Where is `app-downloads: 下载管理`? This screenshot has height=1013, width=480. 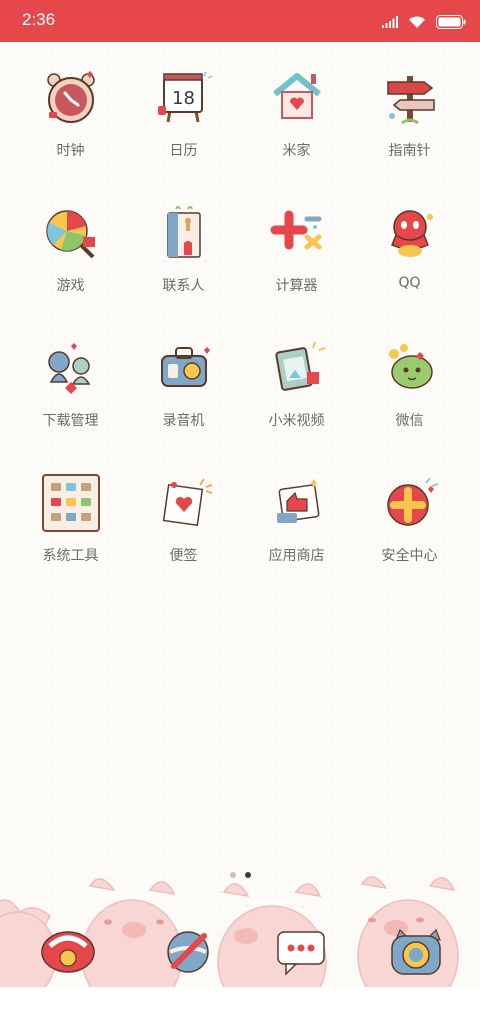 app-downloads: 下载管理 is located at coordinates (70, 403).